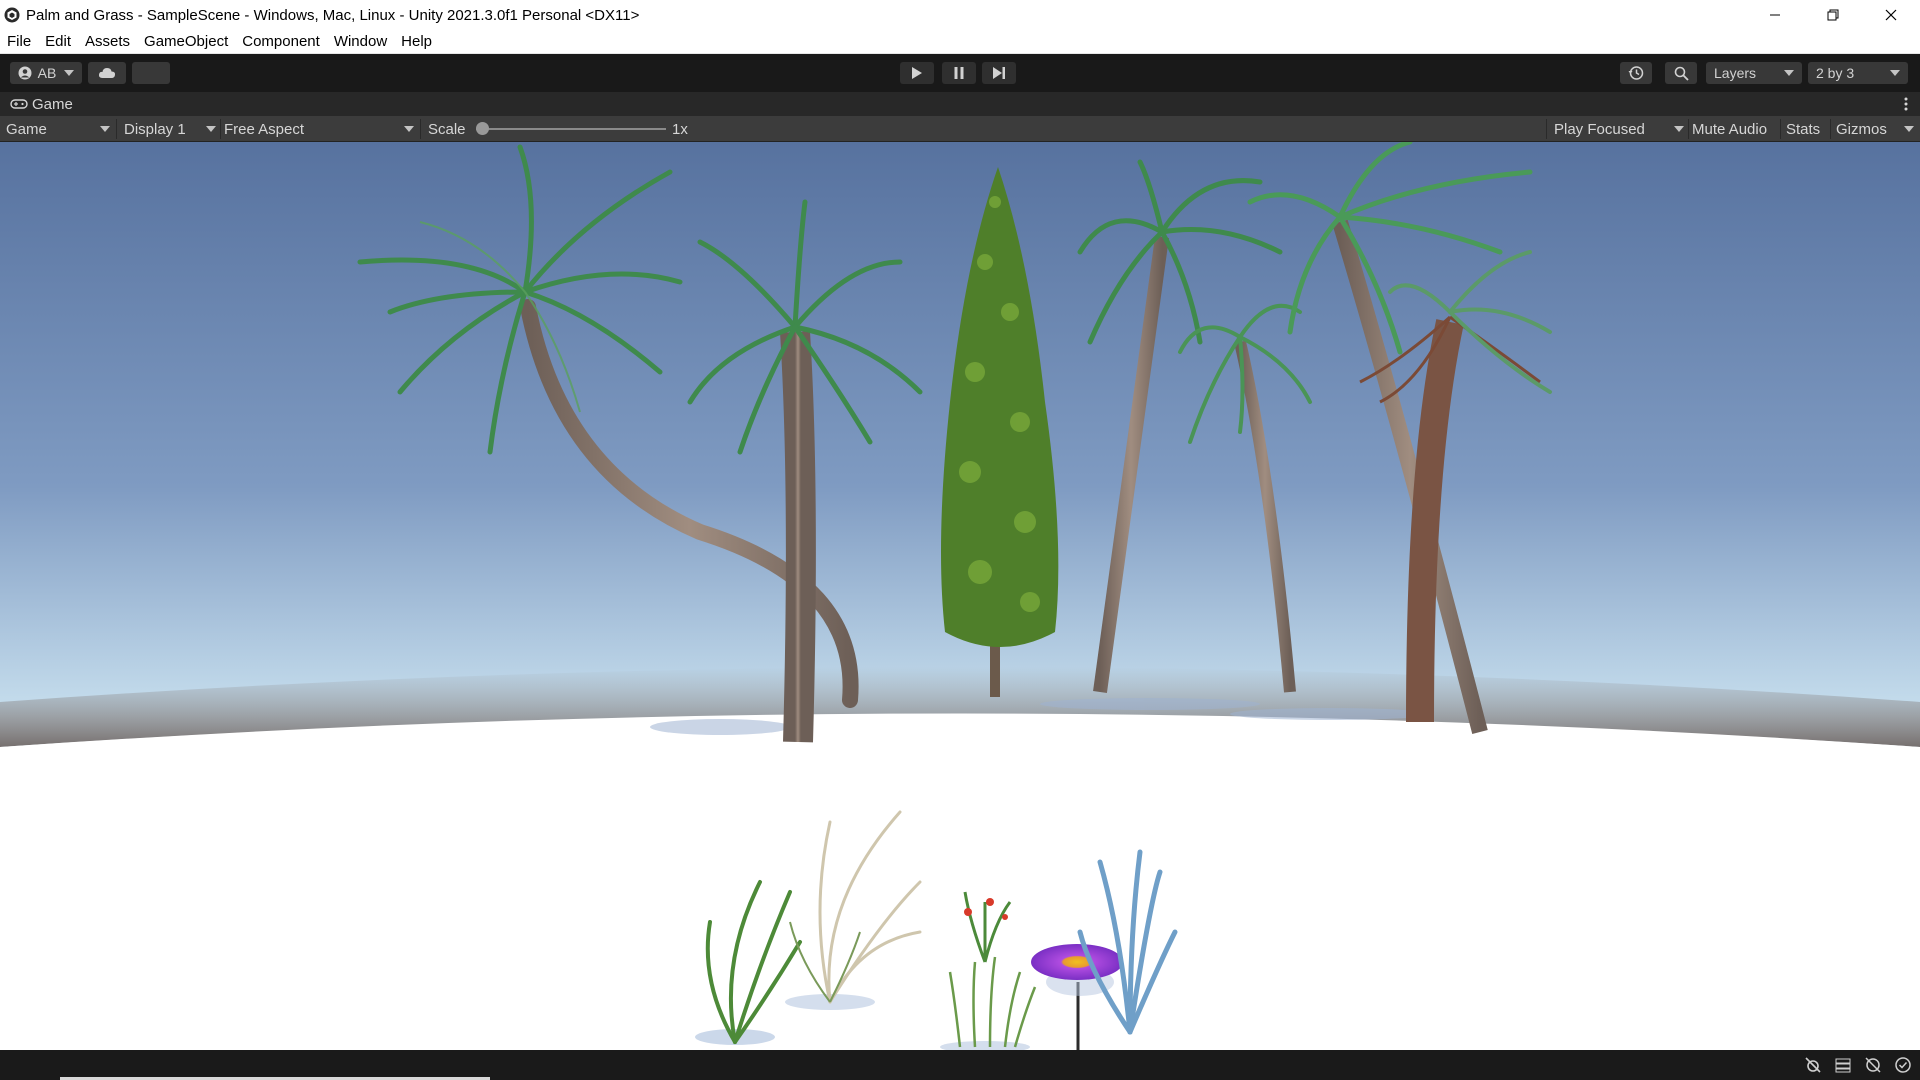 Image resolution: width=1920 pixels, height=1080 pixels. I want to click on close-icon, so click(1891, 15).